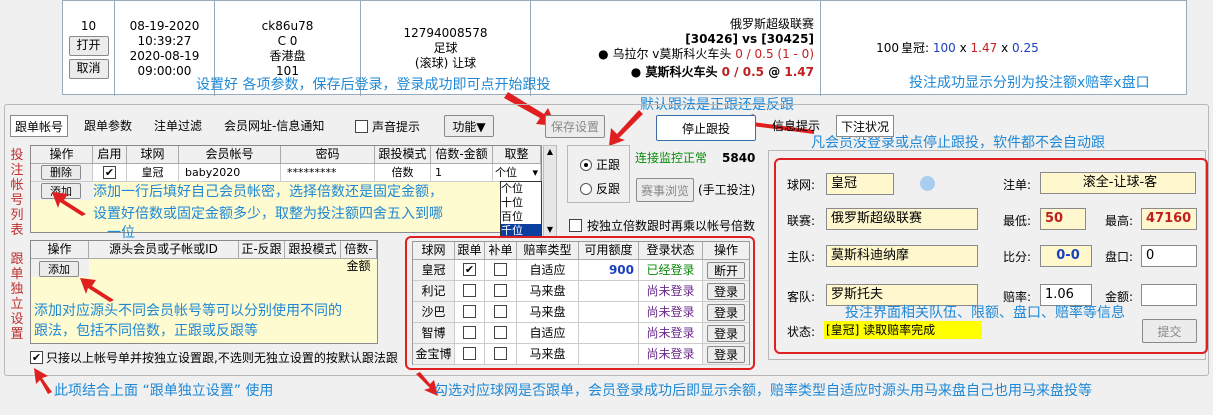  What do you see at coordinates (796, 126) in the screenshot?
I see `tab-info: 信息提示` at bounding box center [796, 126].